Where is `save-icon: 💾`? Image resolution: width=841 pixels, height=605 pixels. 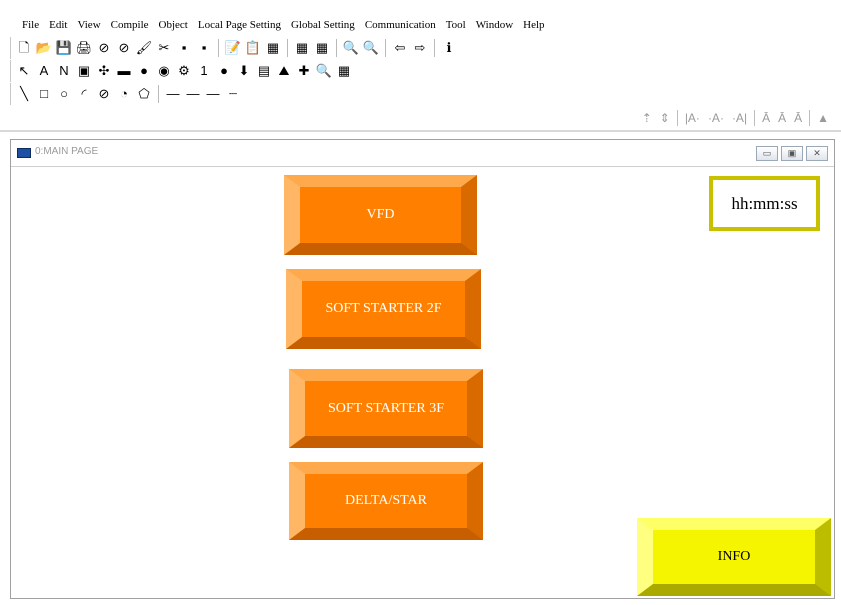 save-icon: 💾 is located at coordinates (64, 48).